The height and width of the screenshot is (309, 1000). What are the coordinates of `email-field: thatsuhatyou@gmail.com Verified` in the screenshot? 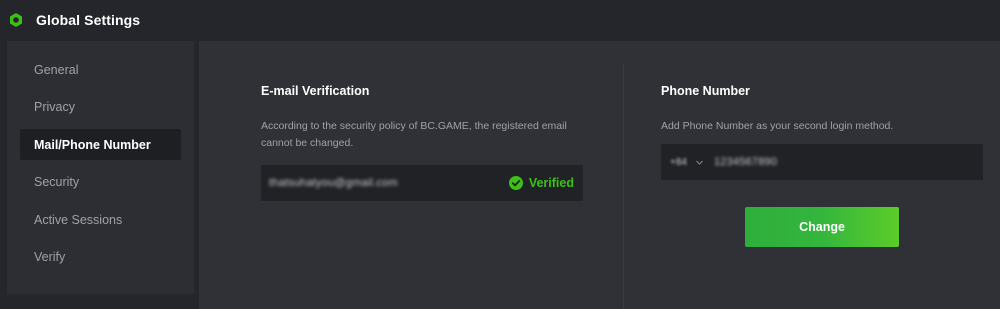 It's located at (422, 183).